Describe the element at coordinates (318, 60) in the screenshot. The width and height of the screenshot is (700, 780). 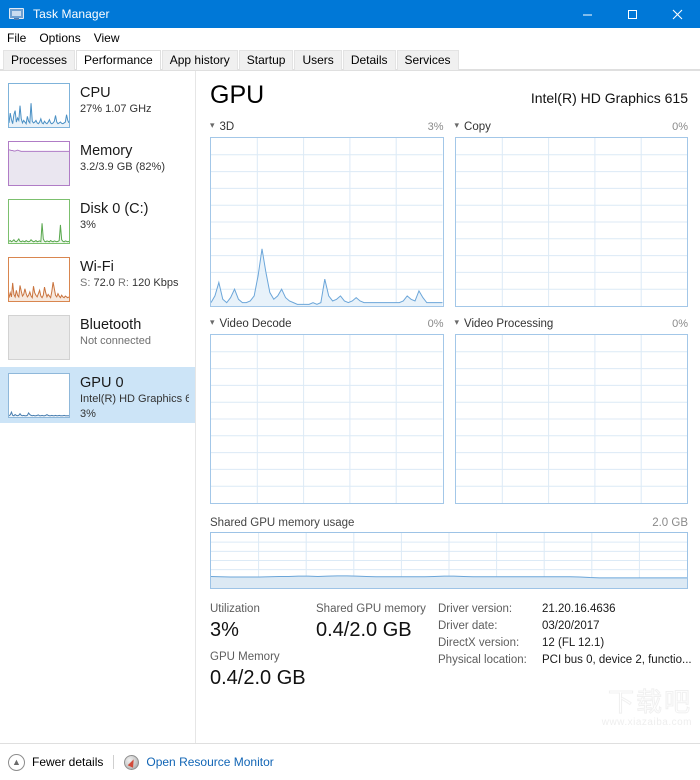
I see `tab-users: Users` at that location.